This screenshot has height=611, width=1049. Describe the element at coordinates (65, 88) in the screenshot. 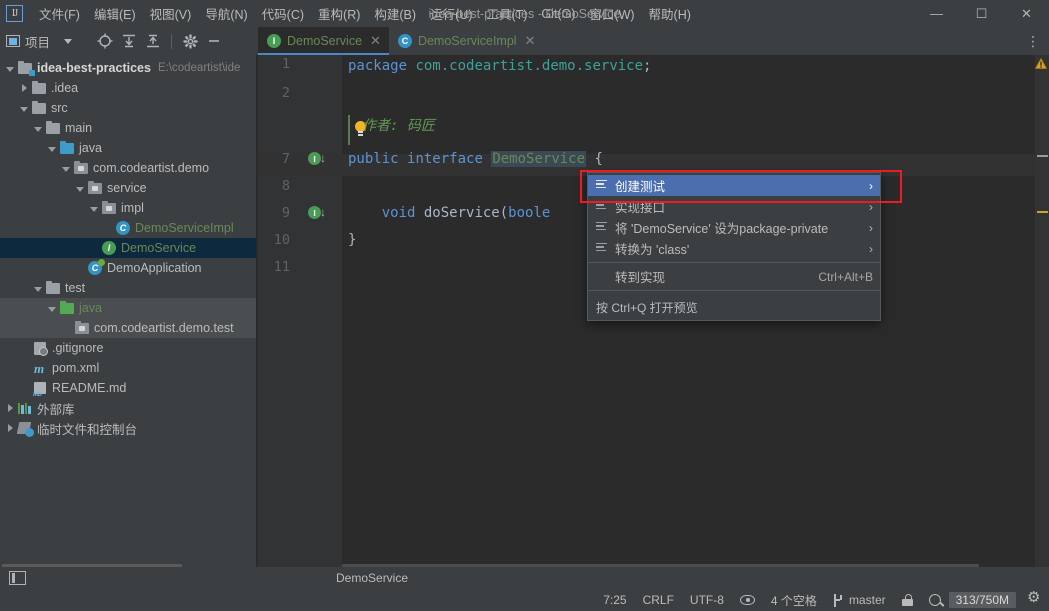

I see `tree-item-label: .idea` at that location.